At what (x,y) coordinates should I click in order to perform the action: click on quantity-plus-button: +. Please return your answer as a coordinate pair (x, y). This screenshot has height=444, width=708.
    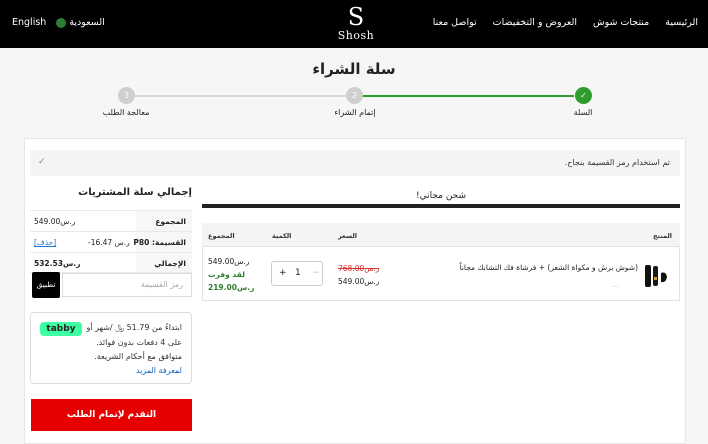
    Looking at the image, I should click on (283, 273).